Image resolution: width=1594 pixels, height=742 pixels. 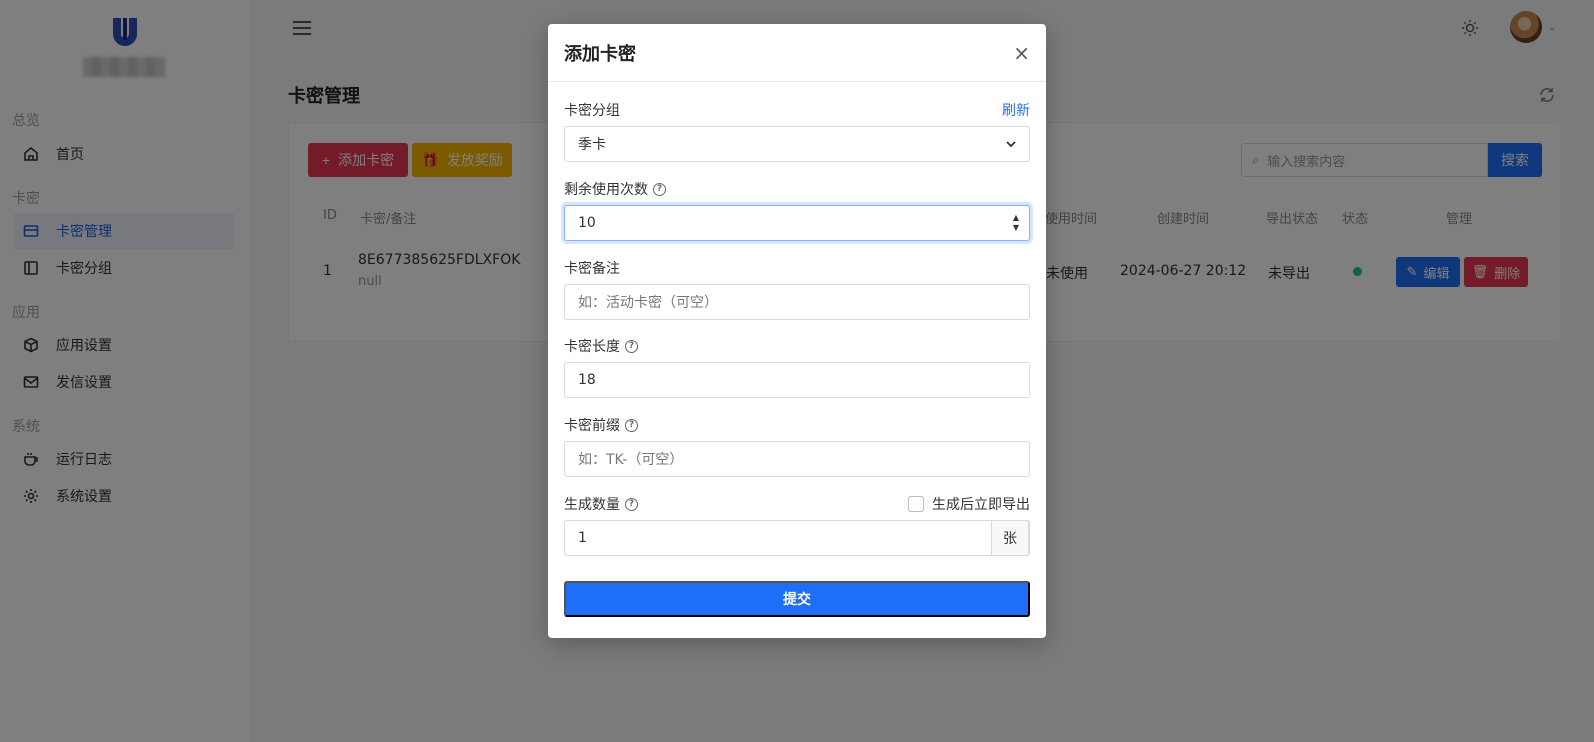 What do you see at coordinates (592, 111) in the screenshot?
I see `group-label: 卡密分组` at bounding box center [592, 111].